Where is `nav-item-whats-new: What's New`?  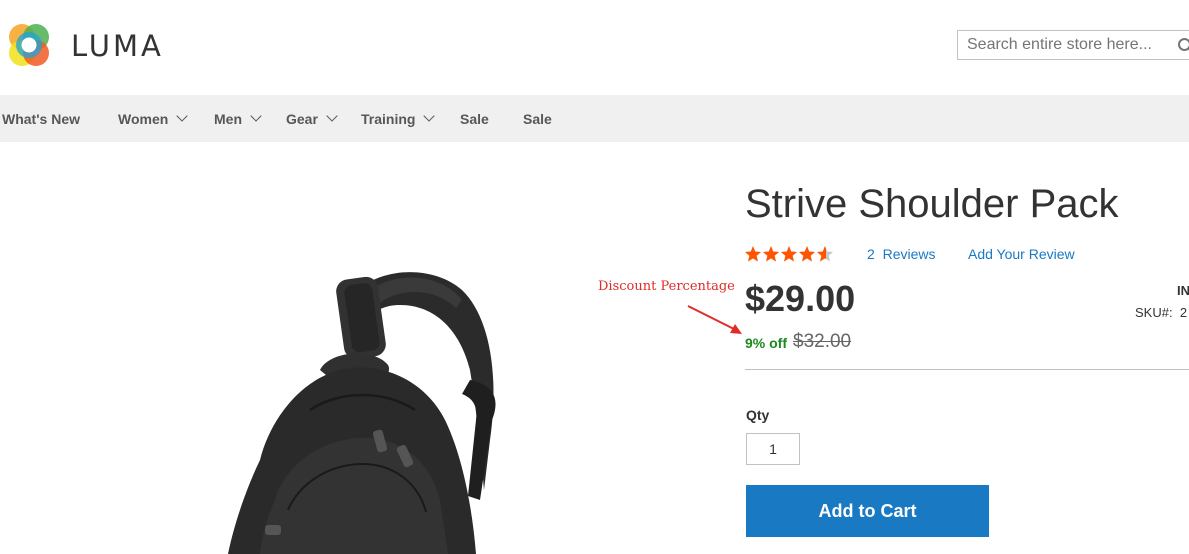 nav-item-whats-new: What's New is located at coordinates (41, 118).